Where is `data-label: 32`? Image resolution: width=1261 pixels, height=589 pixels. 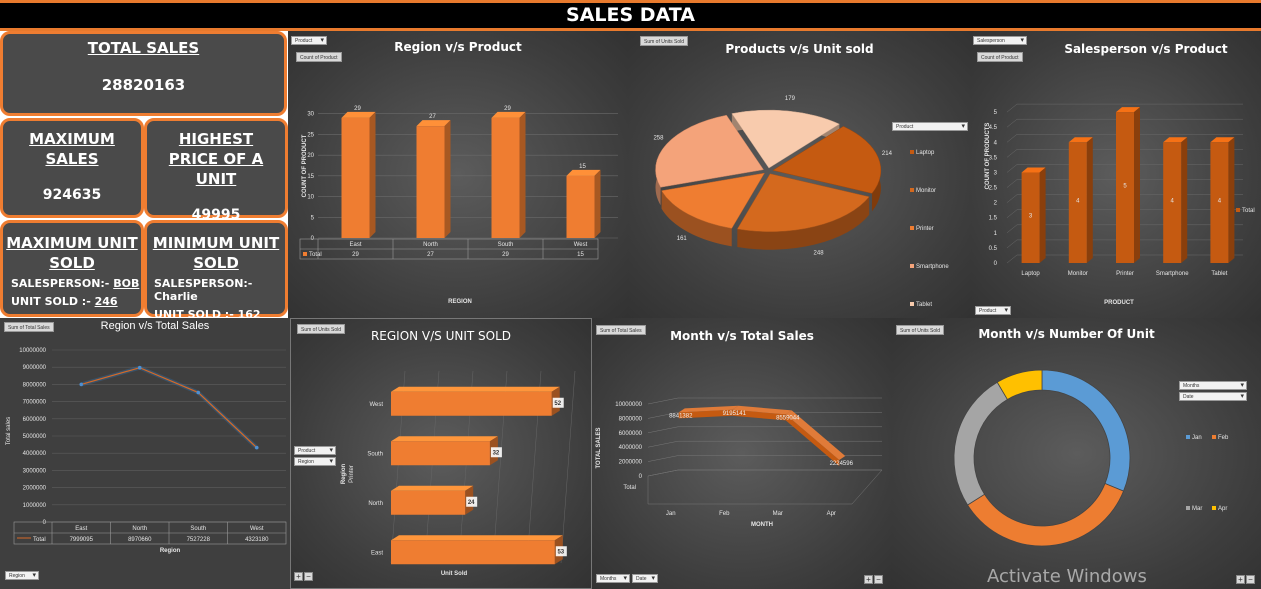
data-label: 32 is located at coordinates (496, 453).